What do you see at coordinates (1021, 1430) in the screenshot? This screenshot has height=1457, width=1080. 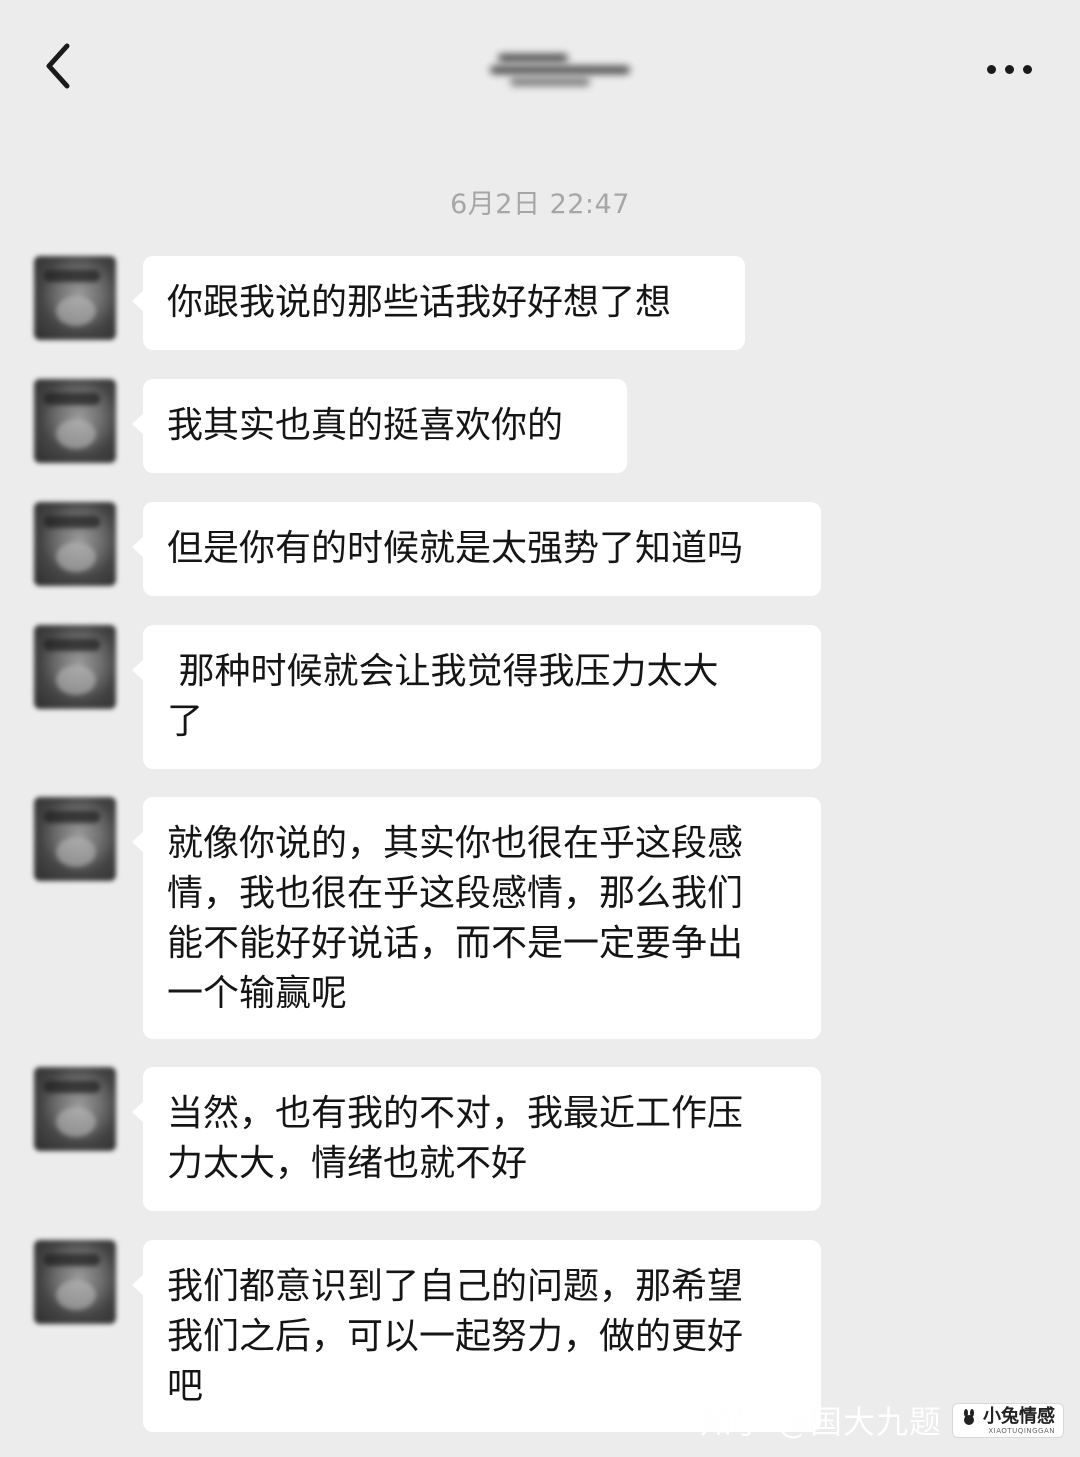 I see `brand-logo-subtext: XIAOTUQINGGAN` at bounding box center [1021, 1430].